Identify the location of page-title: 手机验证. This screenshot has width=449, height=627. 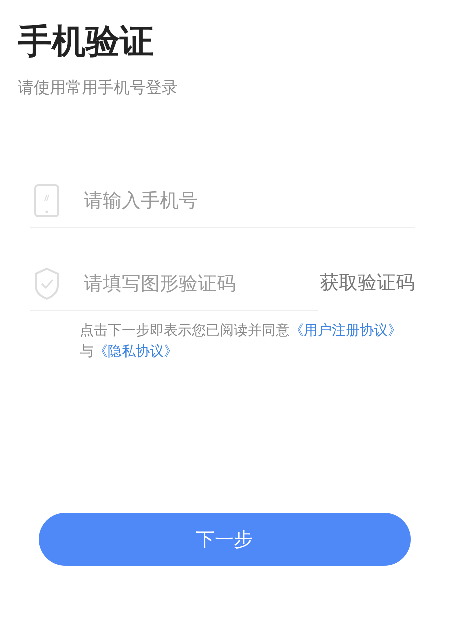
(86, 42).